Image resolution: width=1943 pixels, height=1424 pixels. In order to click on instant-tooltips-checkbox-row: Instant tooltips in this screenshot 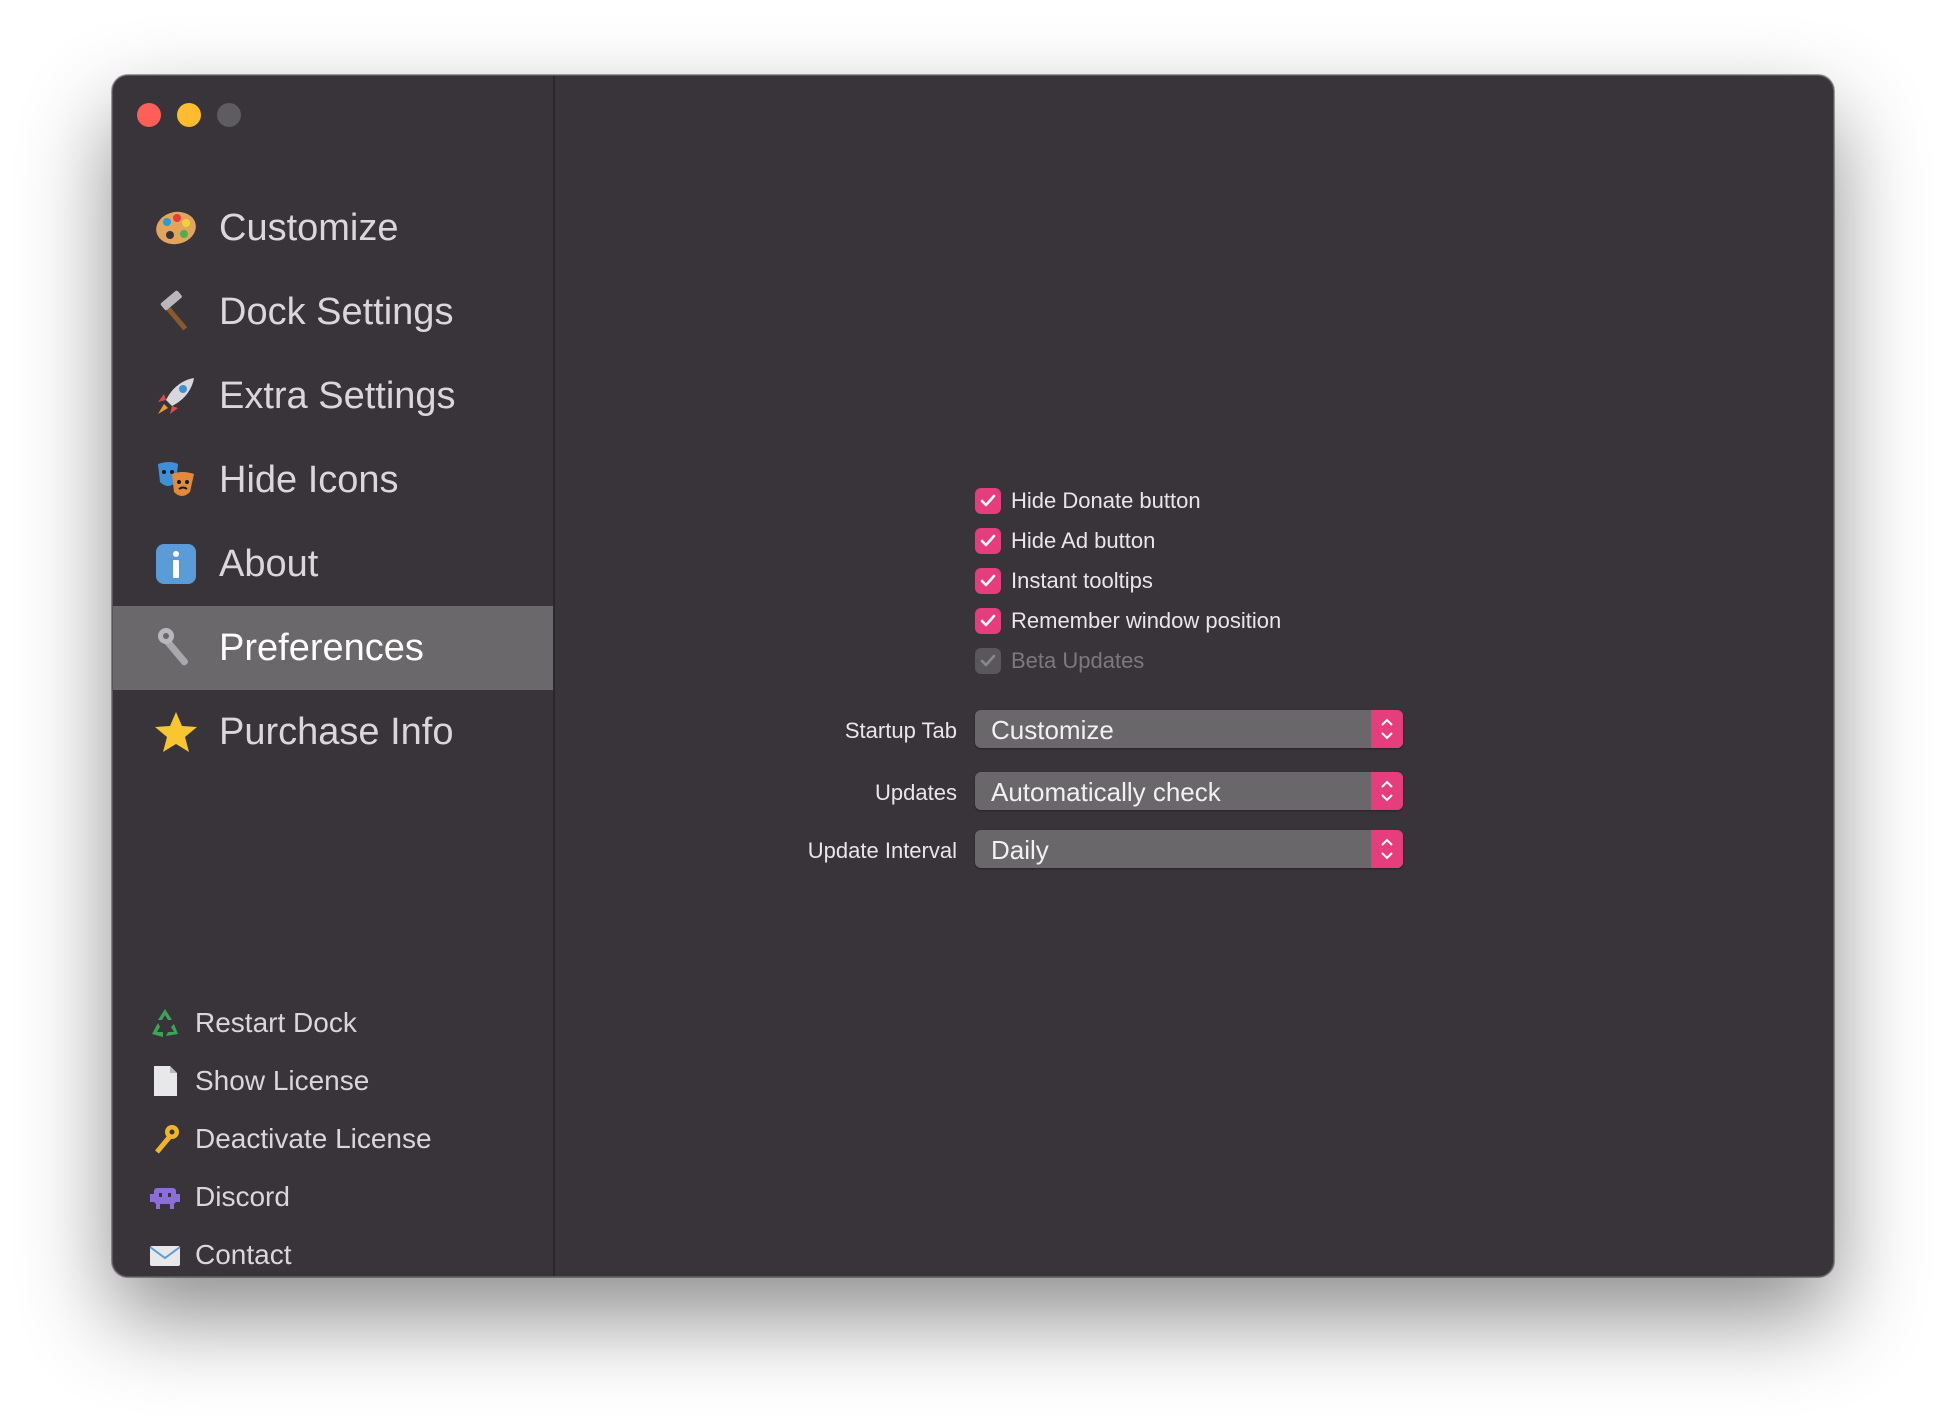, I will do `click(1128, 581)`.